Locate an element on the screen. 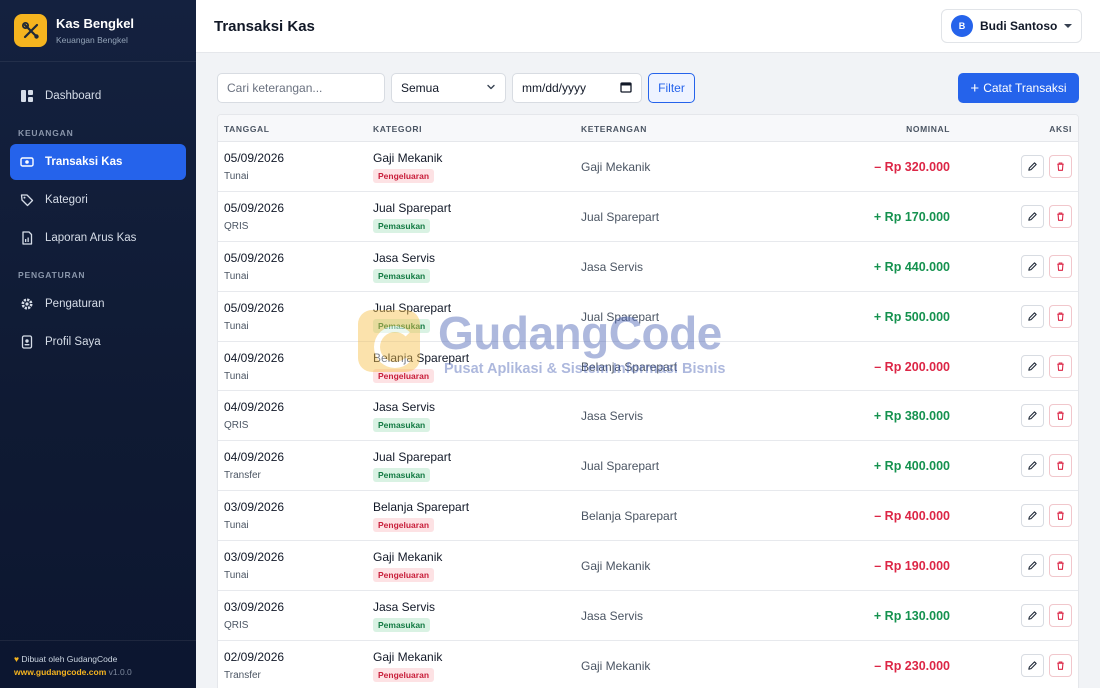 Image resolution: width=1100 pixels, height=688 pixels. add-transaction-button: + Catat Transaksi is located at coordinates (1018, 88).